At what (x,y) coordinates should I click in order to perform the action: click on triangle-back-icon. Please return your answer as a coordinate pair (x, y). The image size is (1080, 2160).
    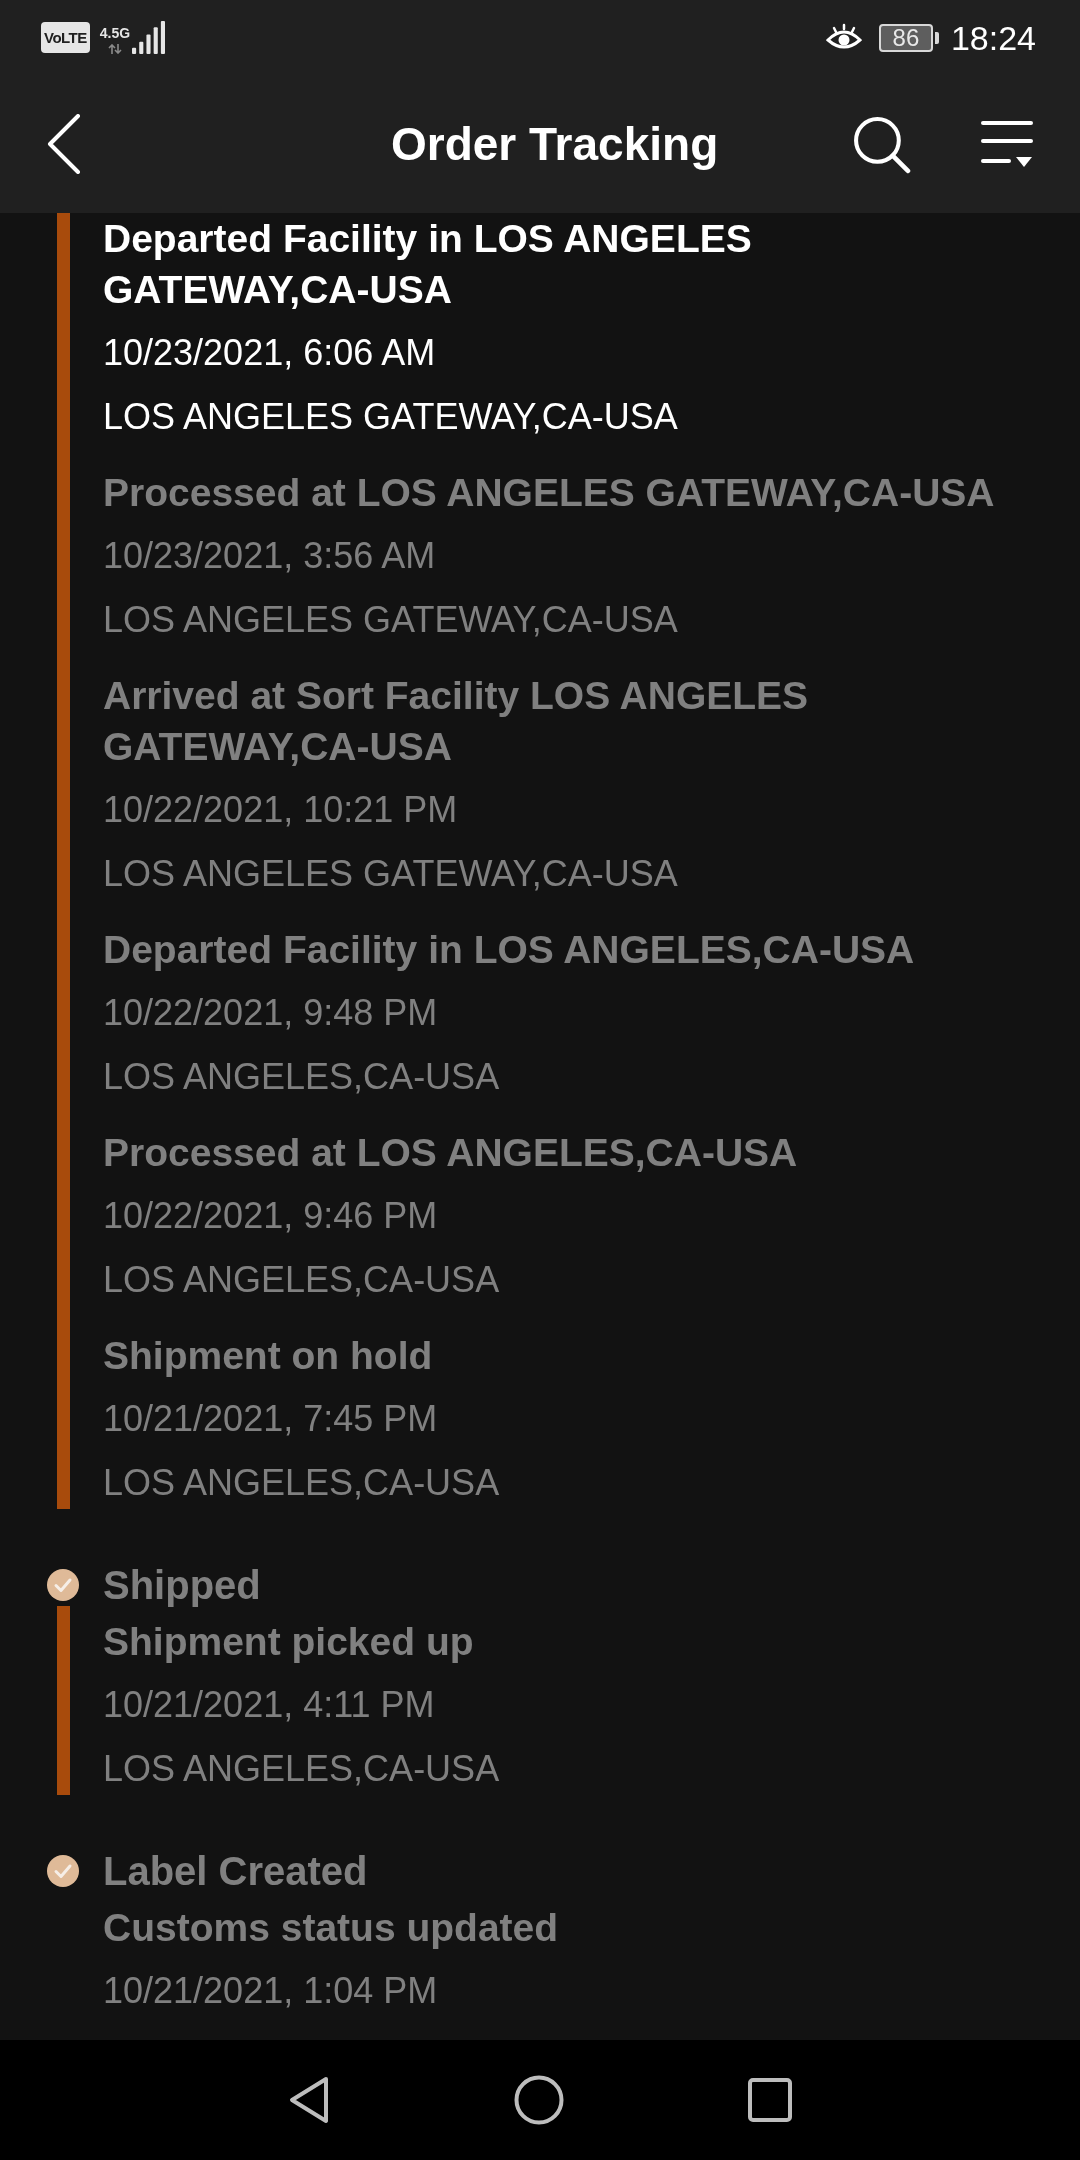
    Looking at the image, I should click on (309, 2100).